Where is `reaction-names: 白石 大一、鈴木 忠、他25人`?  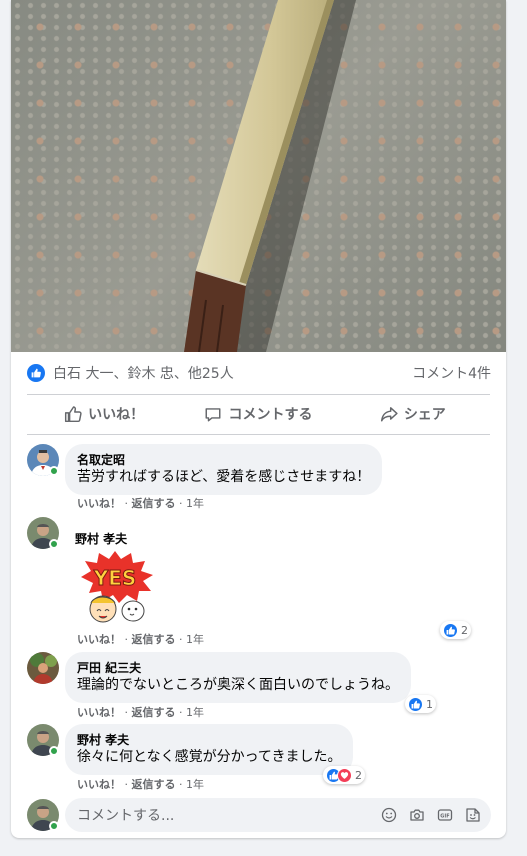
reaction-names: 白石 大一、鈴木 忠、他25人 is located at coordinates (232, 373).